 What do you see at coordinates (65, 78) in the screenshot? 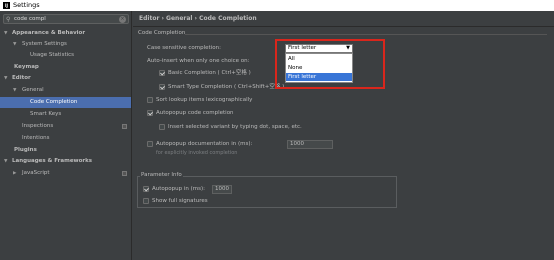
I see `tree-item-editor: ▼ Editor` at bounding box center [65, 78].